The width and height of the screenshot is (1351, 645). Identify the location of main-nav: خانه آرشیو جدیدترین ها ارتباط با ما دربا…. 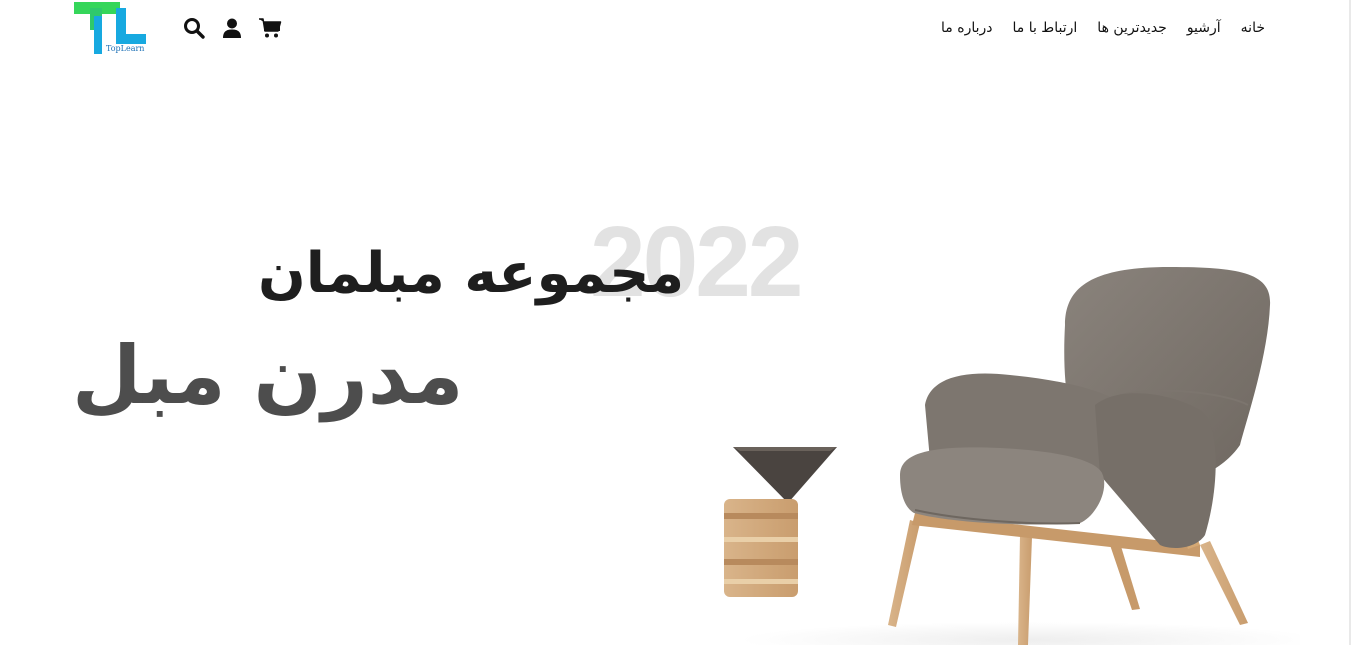
(1103, 28).